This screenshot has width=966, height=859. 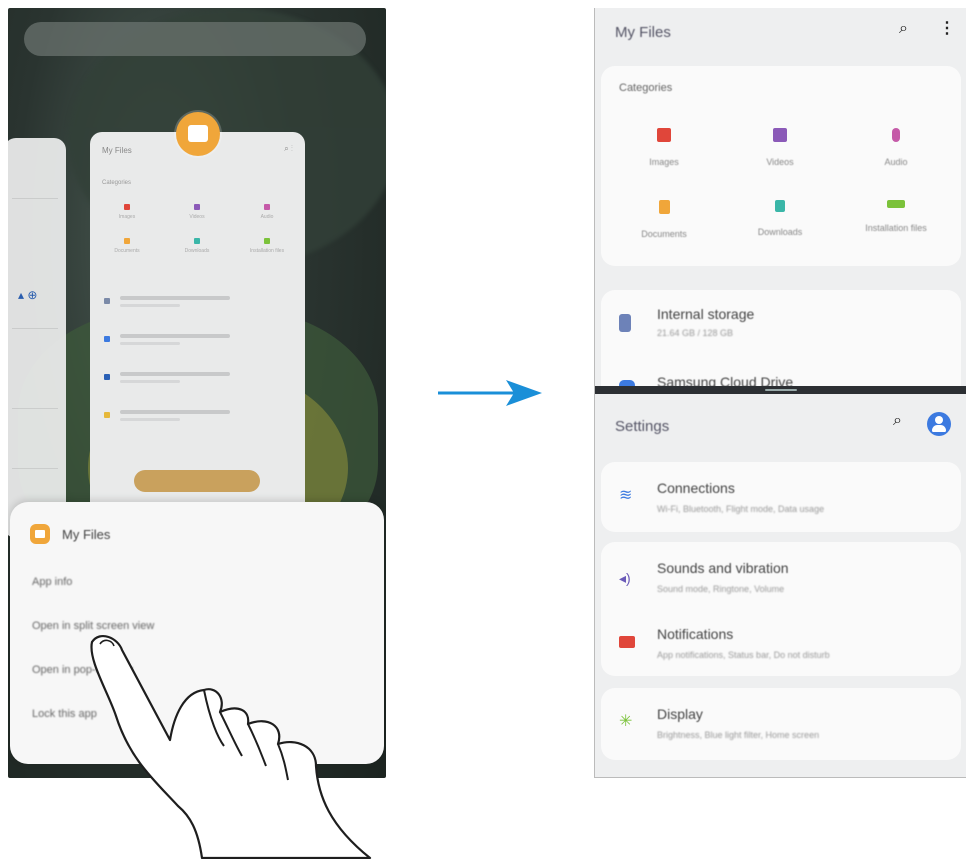 What do you see at coordinates (896, 149) in the screenshot?
I see `category-audio: Audio` at bounding box center [896, 149].